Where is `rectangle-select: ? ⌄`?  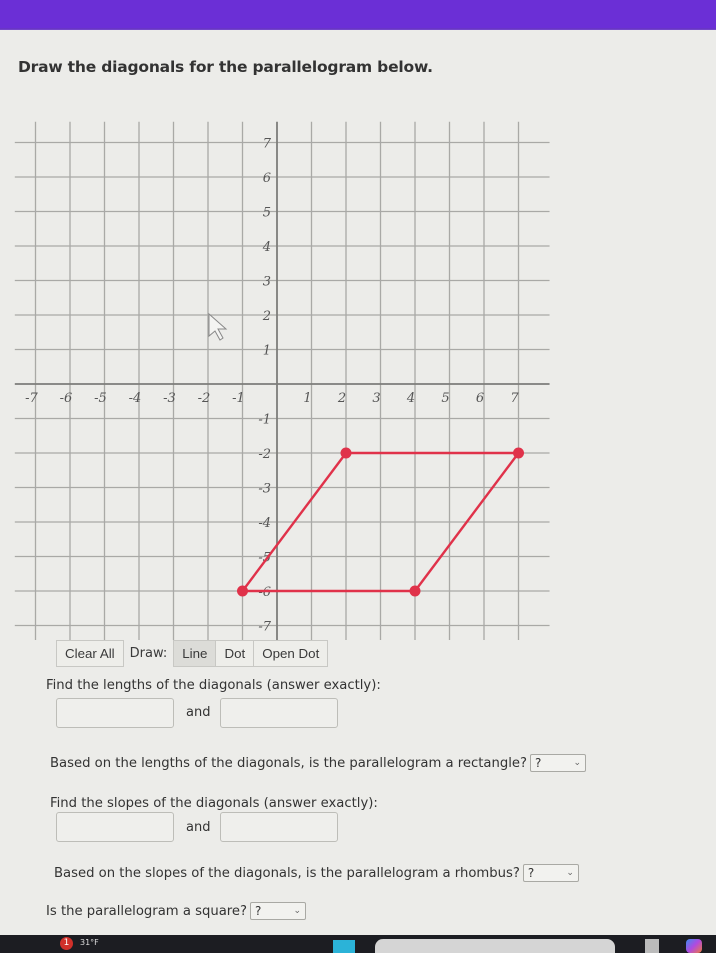
rectangle-select: ? ⌄ is located at coordinates (558, 763).